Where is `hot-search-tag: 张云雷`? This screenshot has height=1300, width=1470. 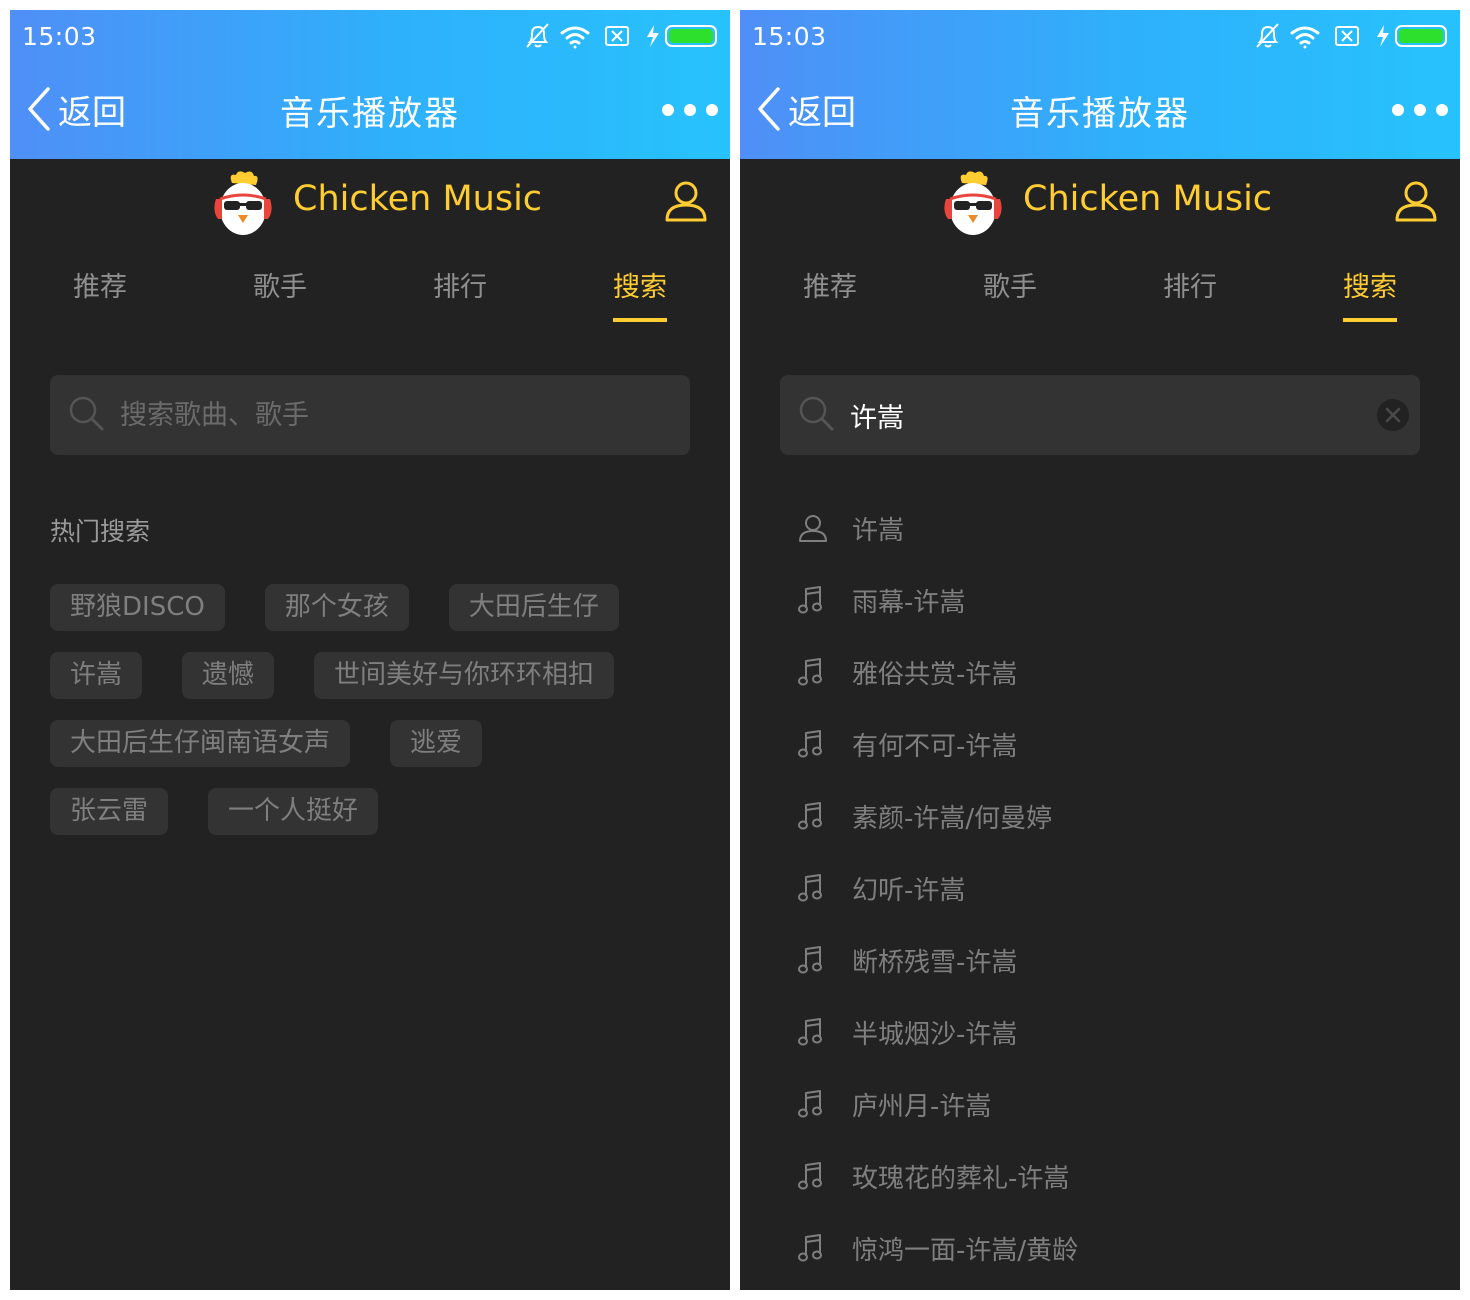 hot-search-tag: 张云雷 is located at coordinates (109, 811).